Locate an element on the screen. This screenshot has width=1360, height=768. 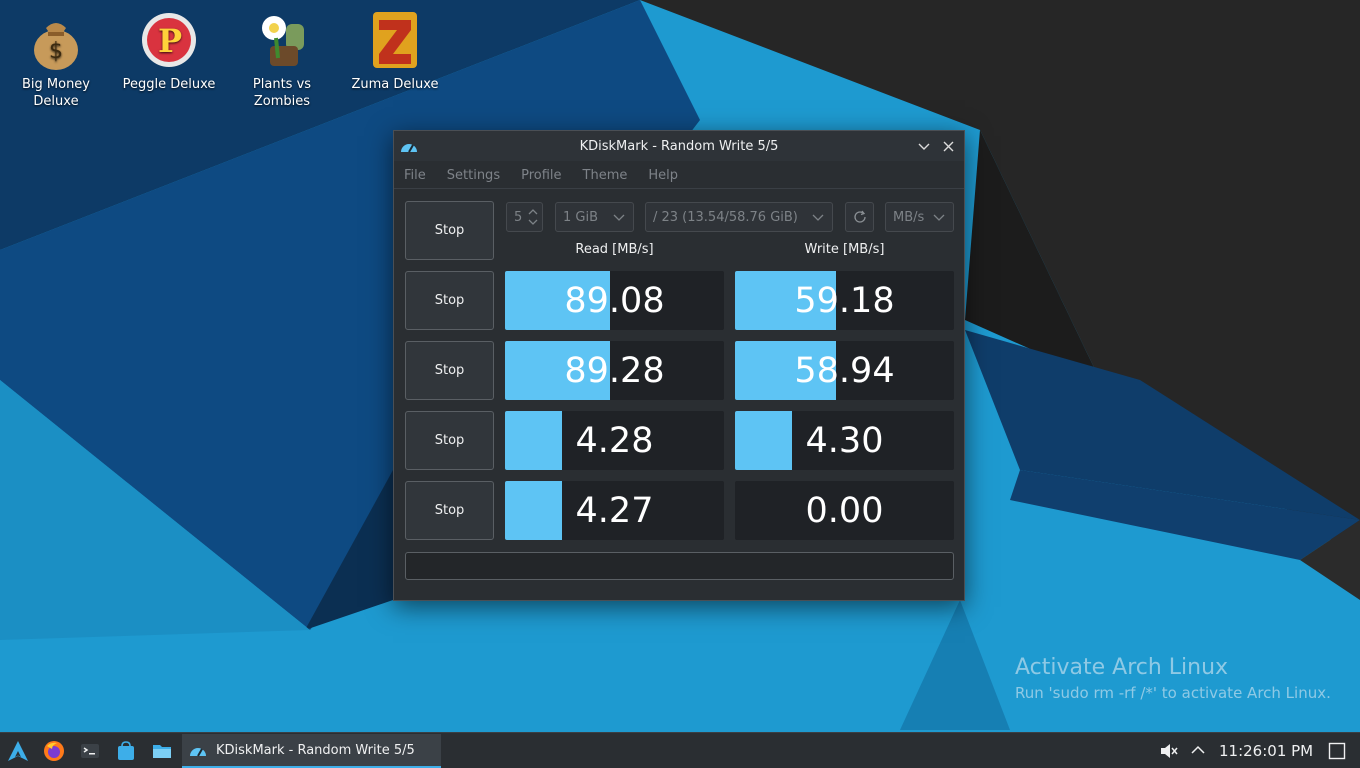
write-value: 0.00 is located at coordinates (844, 510).